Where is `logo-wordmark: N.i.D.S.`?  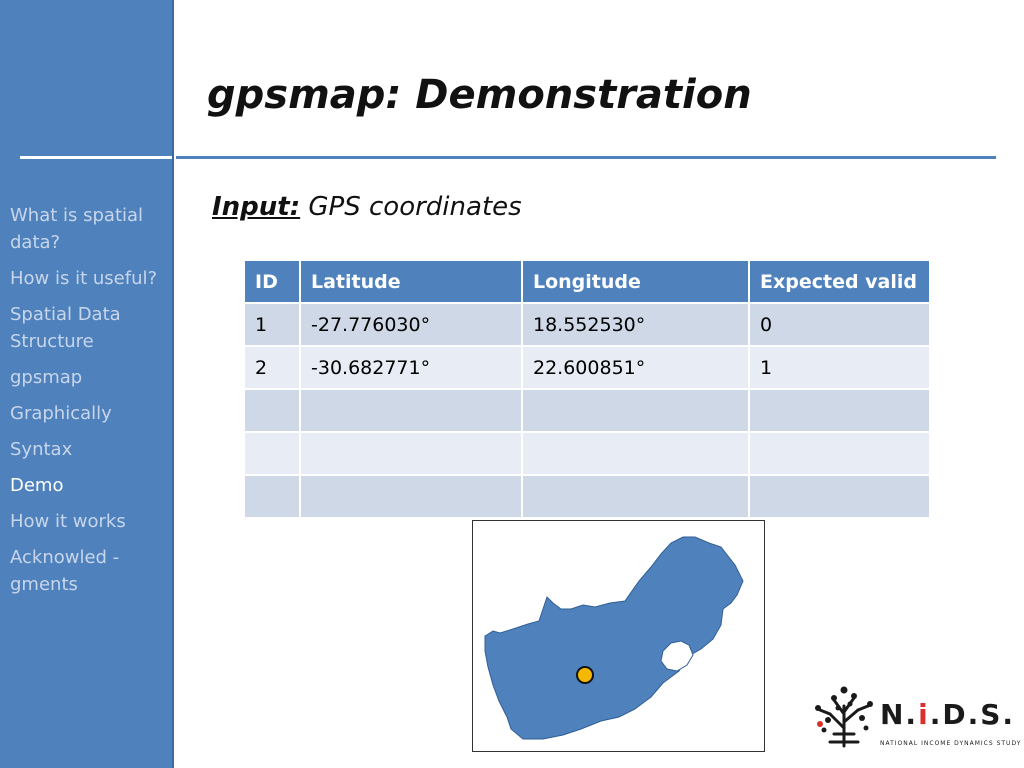 logo-wordmark: N.i.D.S. is located at coordinates (947, 714).